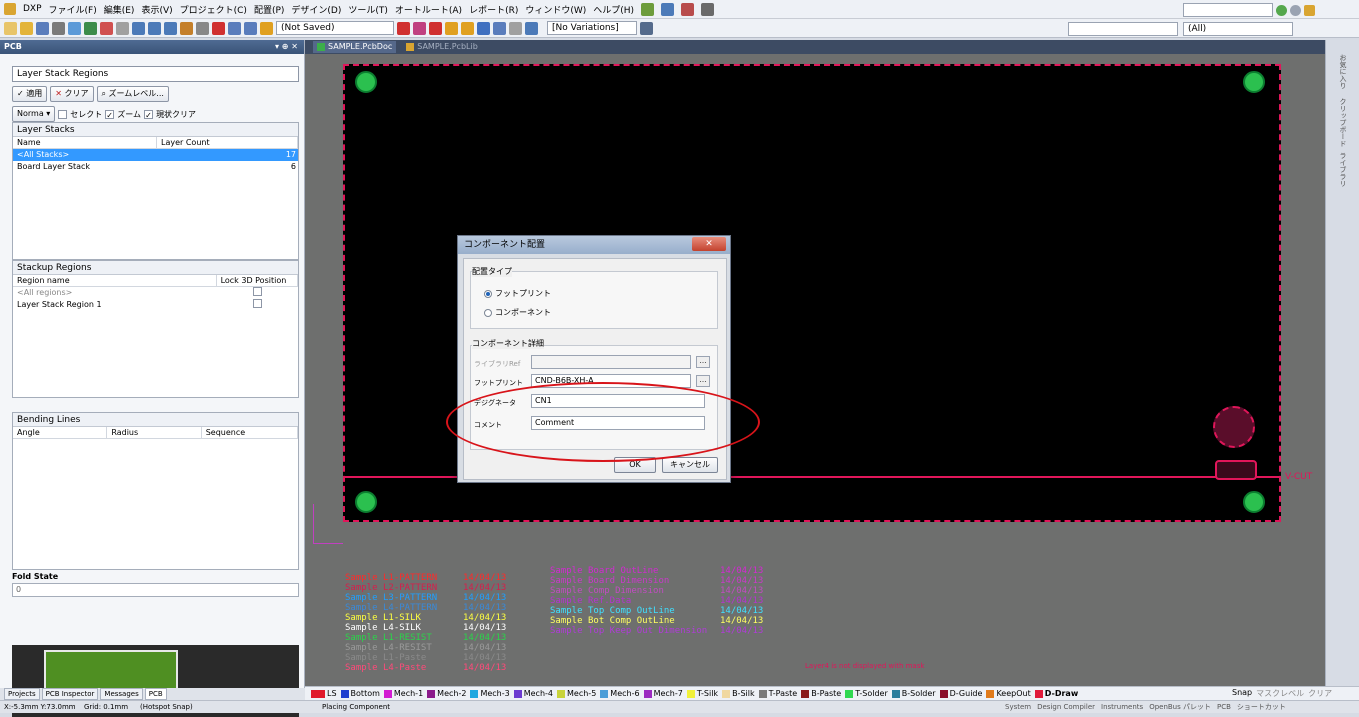 The height and width of the screenshot is (717, 1359). What do you see at coordinates (138, 28) in the screenshot?
I see `cut-icon` at bounding box center [138, 28].